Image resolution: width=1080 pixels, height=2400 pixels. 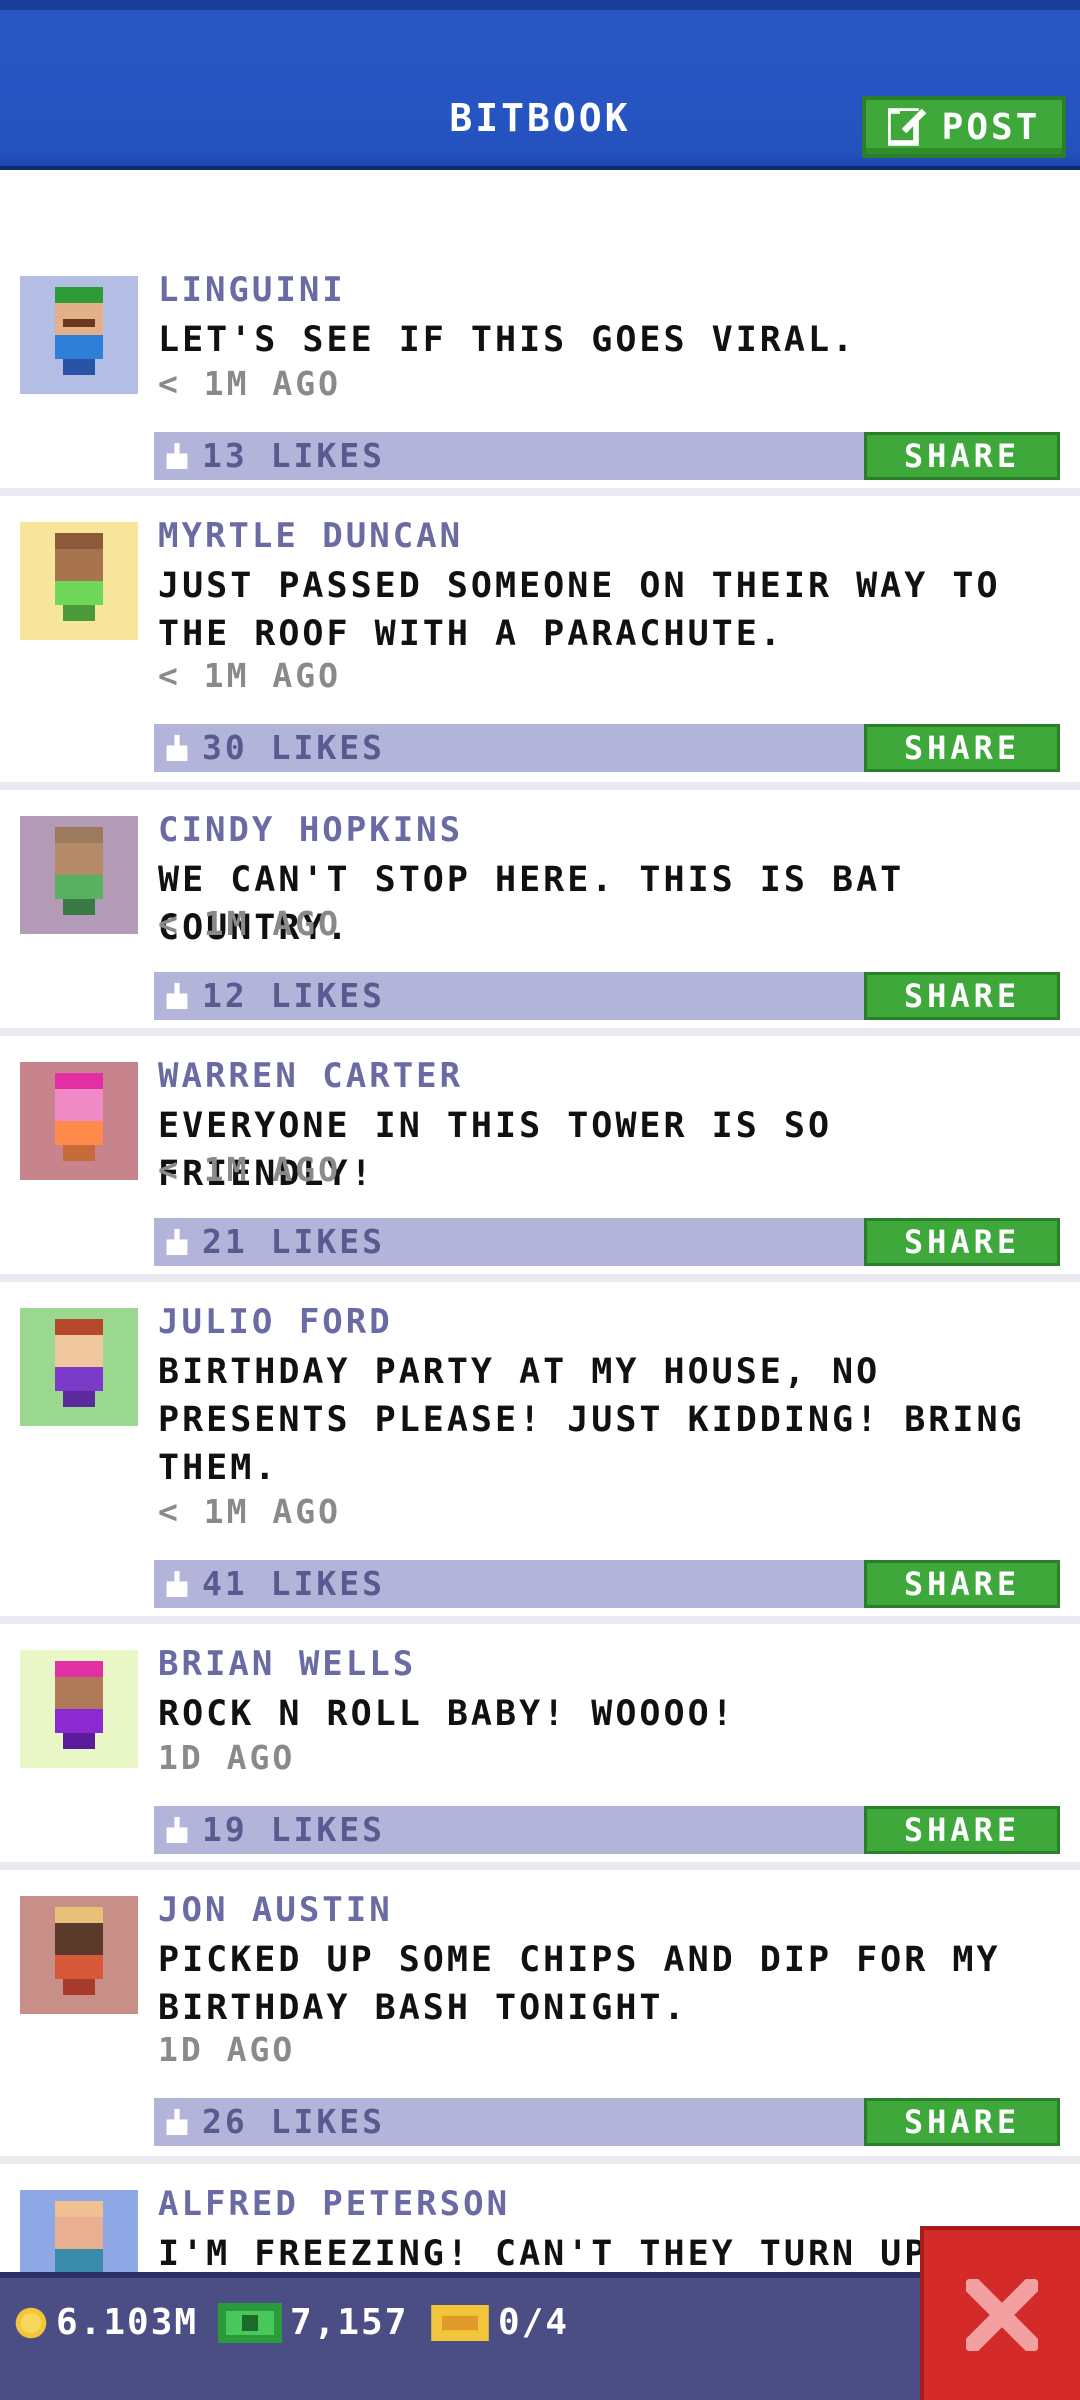 I want to click on likes-label: 26 LIKES, so click(x=293, y=2121).